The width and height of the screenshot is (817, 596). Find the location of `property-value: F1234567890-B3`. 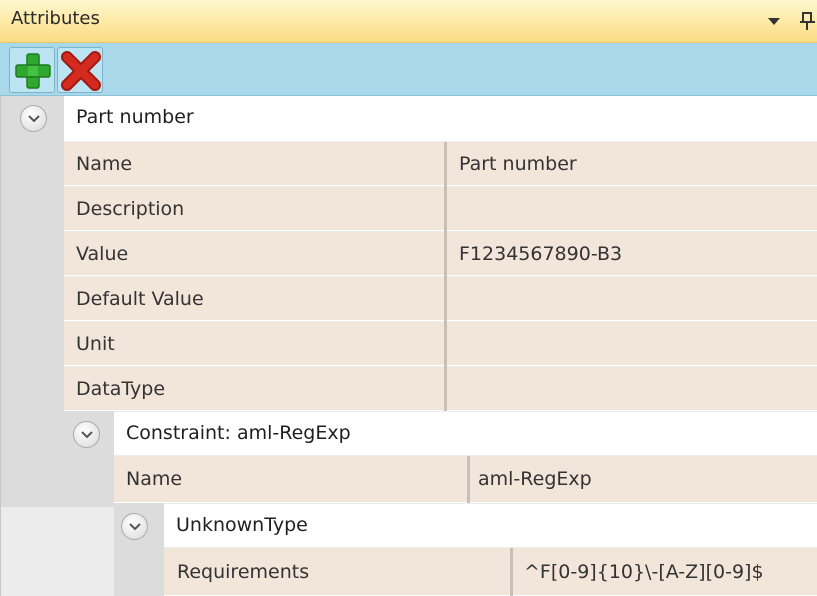

property-value: F1234567890-B3 is located at coordinates (540, 254).